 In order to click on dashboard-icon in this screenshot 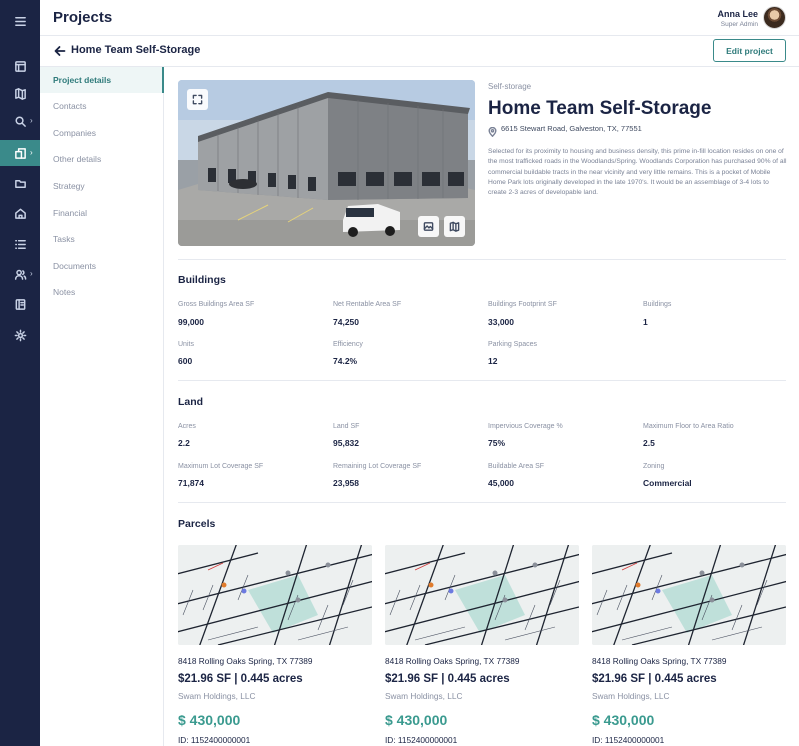, I will do `click(20, 66)`.